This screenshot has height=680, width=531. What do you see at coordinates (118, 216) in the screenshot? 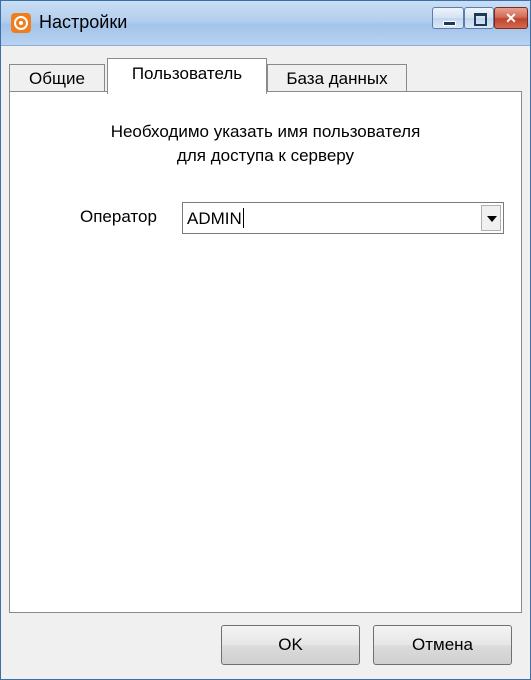
I see `operator-label: Оператор` at bounding box center [118, 216].